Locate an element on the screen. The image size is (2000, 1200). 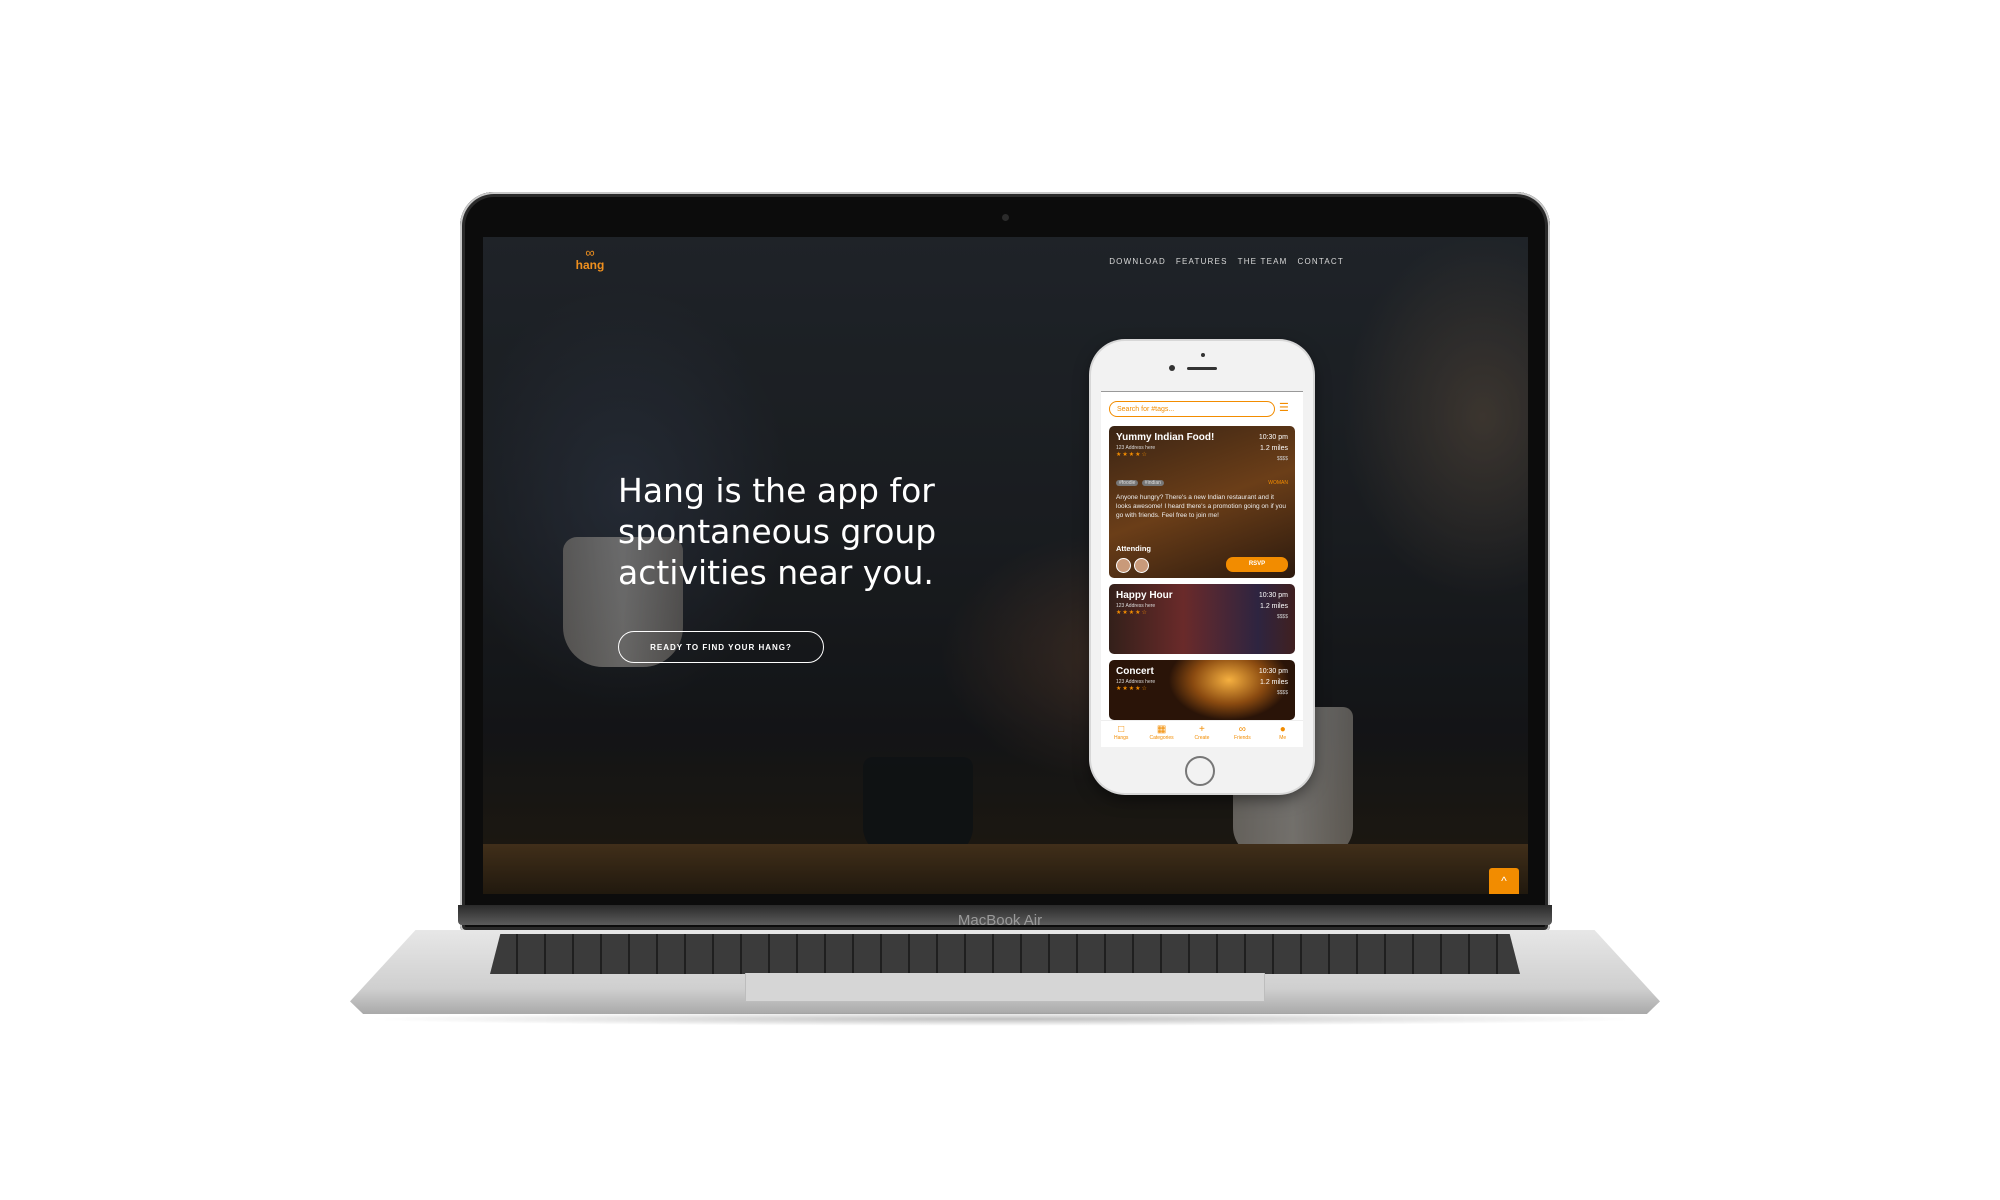
laptop-shadow is located at coordinates (1005, 1019).